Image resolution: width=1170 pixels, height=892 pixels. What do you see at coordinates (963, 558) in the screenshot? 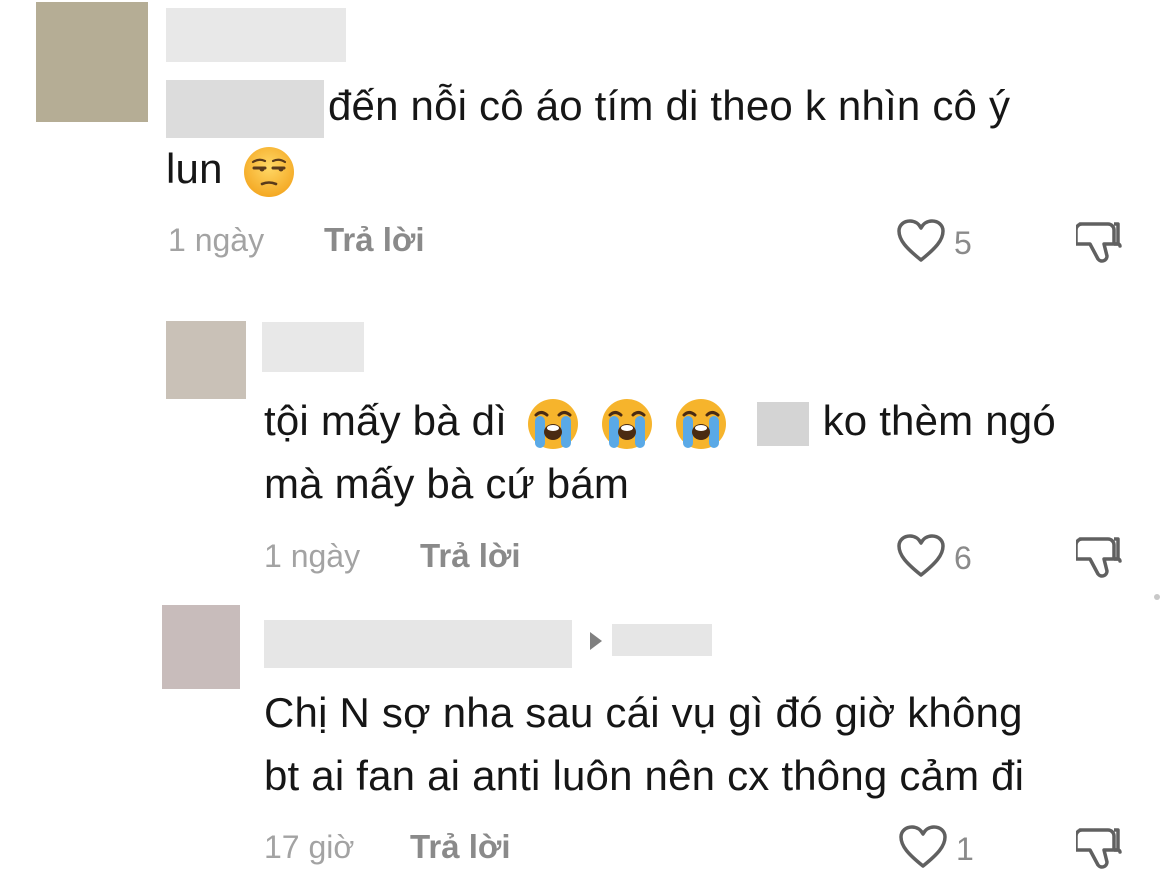
I see `like-count: 6` at bounding box center [963, 558].